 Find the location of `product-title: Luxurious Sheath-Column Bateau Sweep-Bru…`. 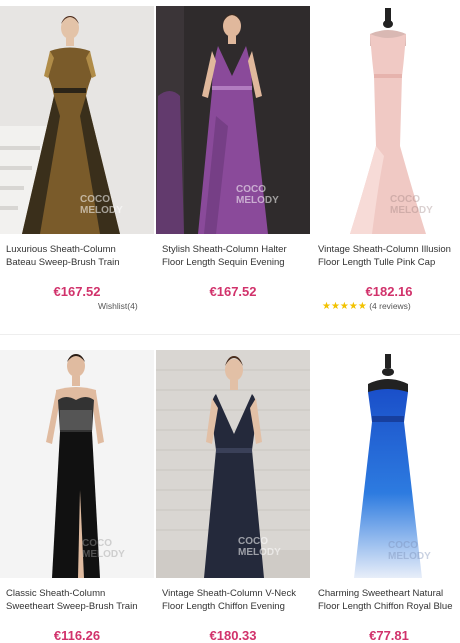

product-title: Luxurious Sheath-Column Bateau Sweep-Bru… is located at coordinates (80, 256).